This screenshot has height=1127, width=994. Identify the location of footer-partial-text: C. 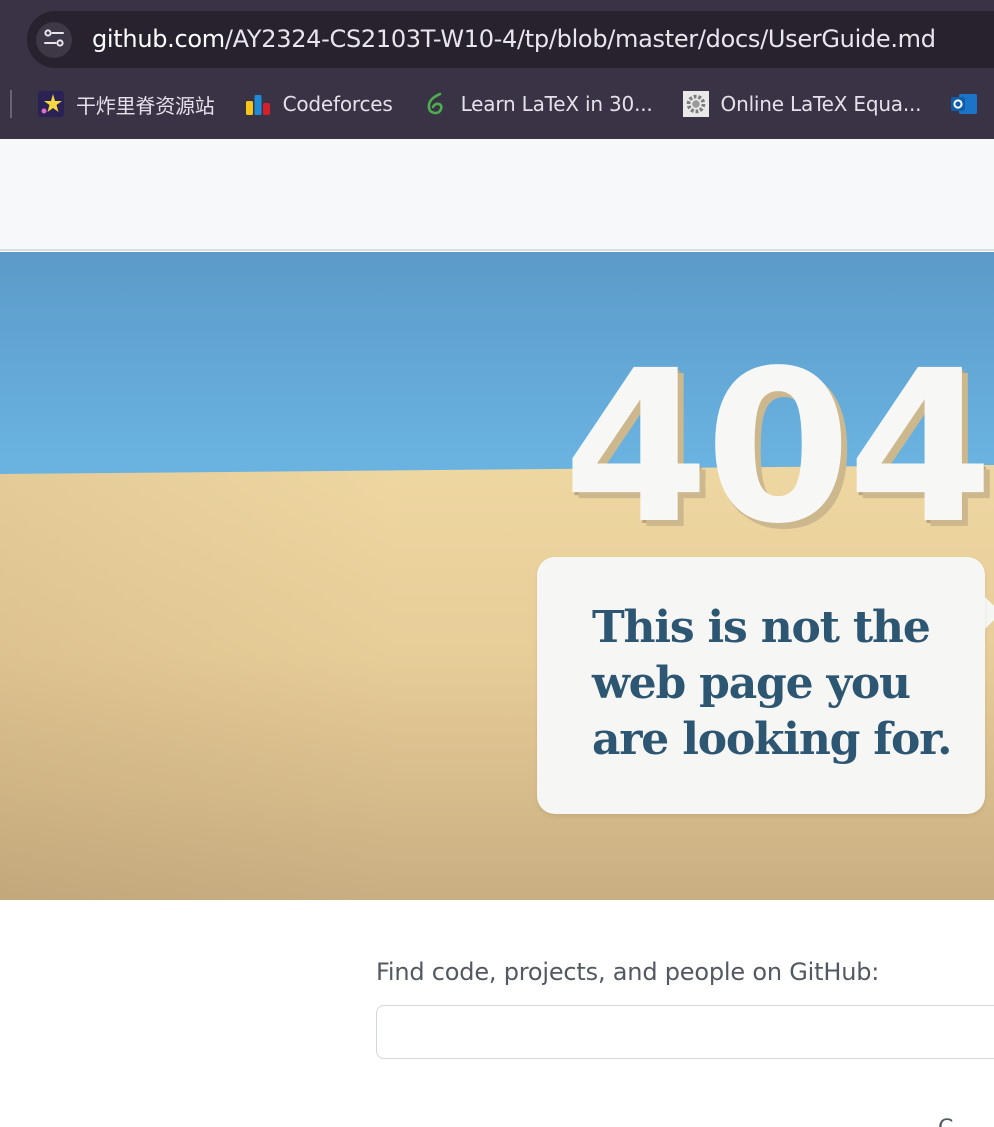
(945, 1121).